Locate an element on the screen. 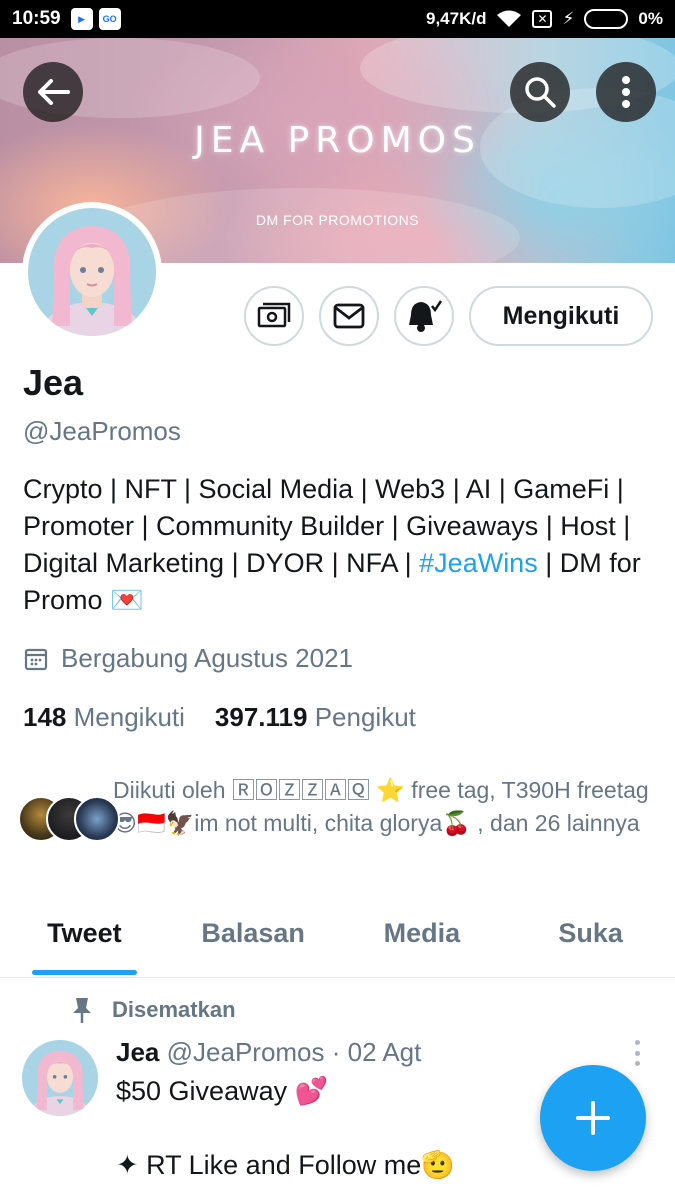  profile-avatar is located at coordinates (92, 272).